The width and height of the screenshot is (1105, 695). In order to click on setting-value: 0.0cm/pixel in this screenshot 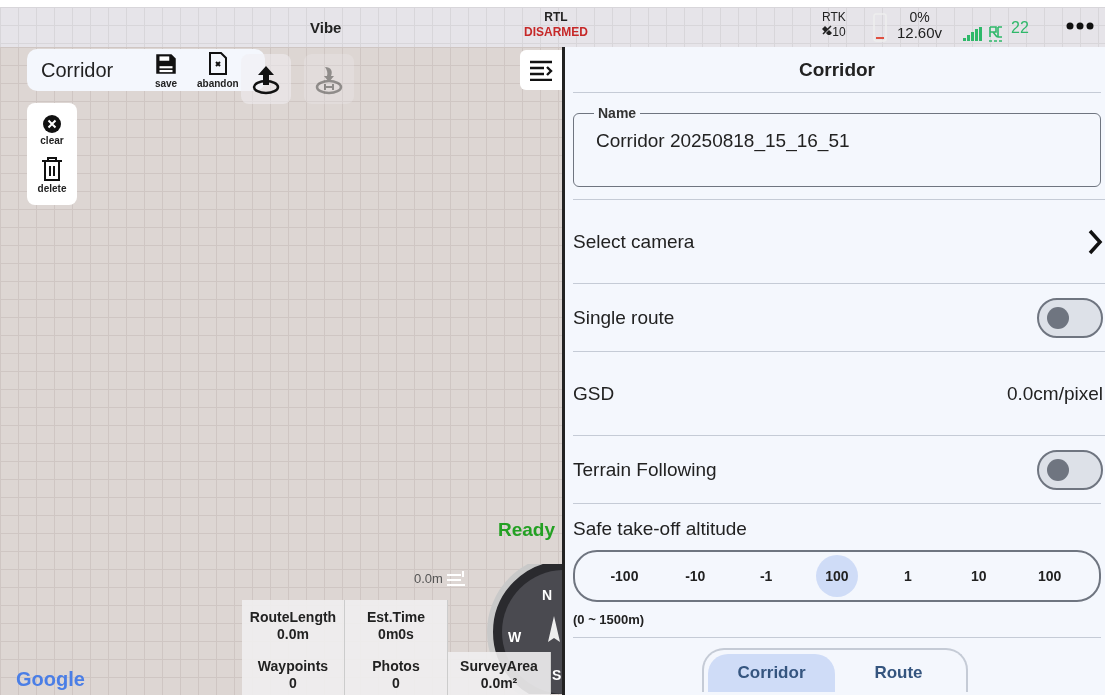, I will do `click(1054, 393)`.